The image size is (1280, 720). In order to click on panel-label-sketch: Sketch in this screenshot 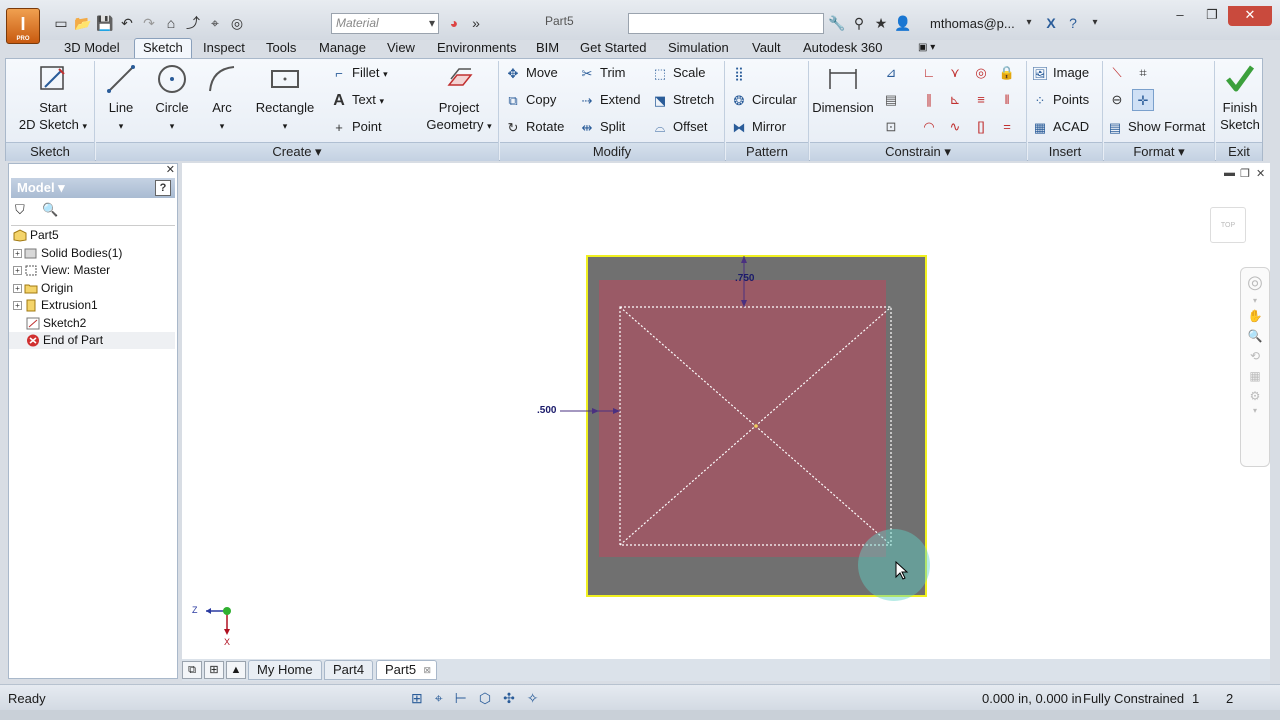, I will do `click(50, 151)`.